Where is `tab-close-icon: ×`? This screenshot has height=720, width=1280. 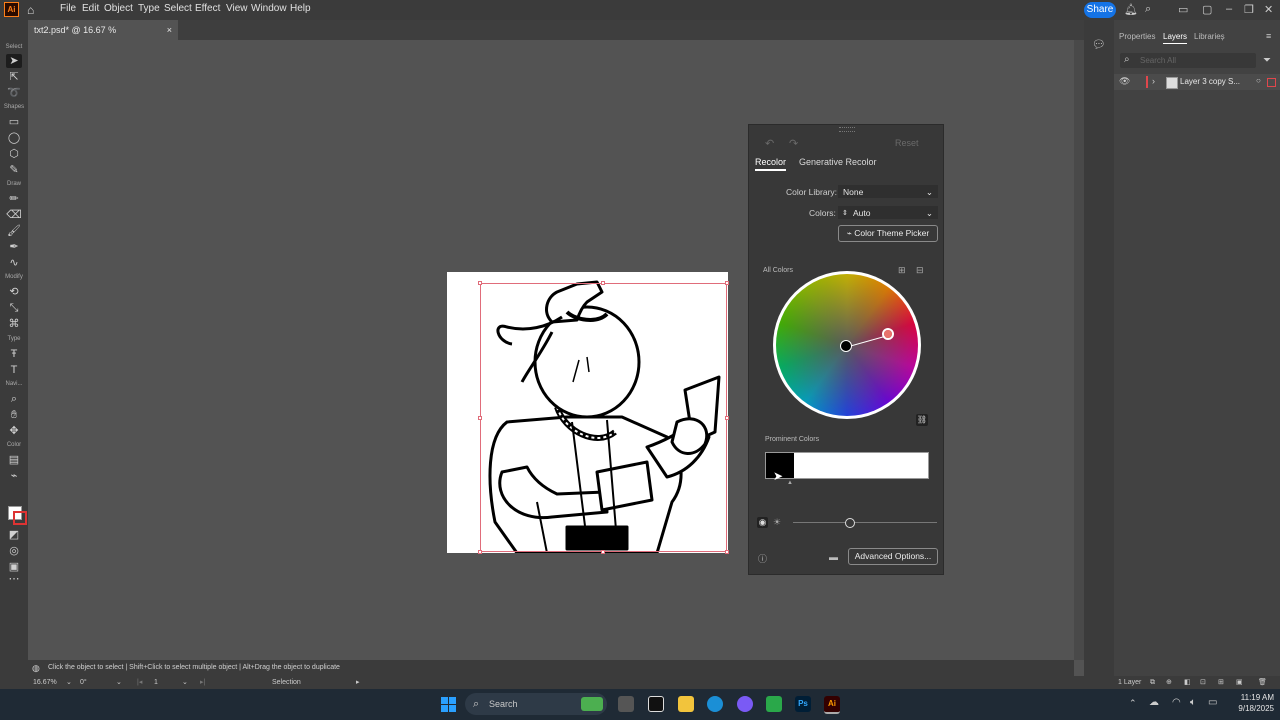
tab-close-icon: × is located at coordinates (169, 30).